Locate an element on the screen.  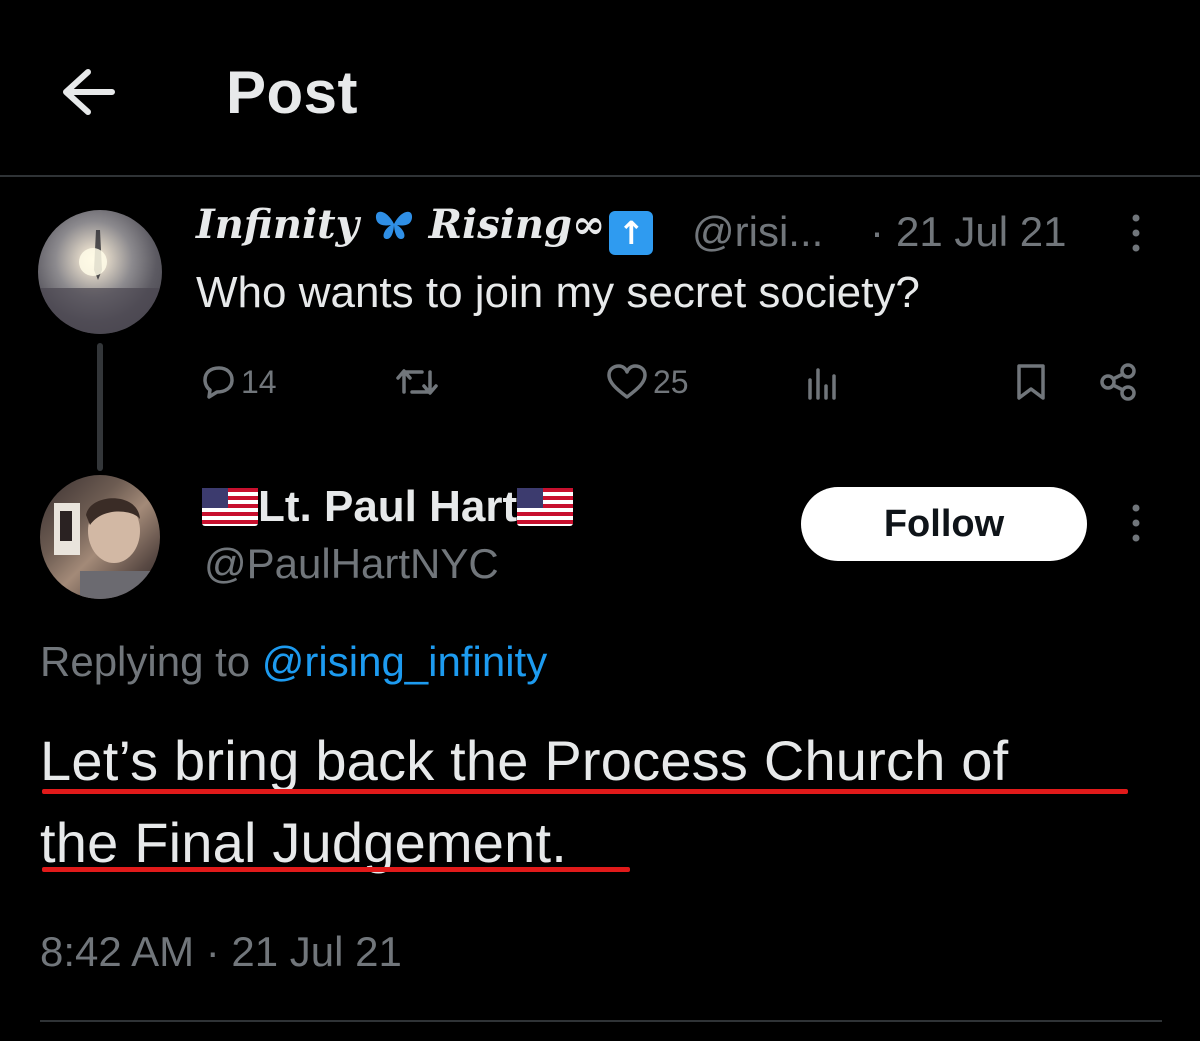
tweet2-display-name: Lt. Paul Hart is located at coordinates (388, 507).